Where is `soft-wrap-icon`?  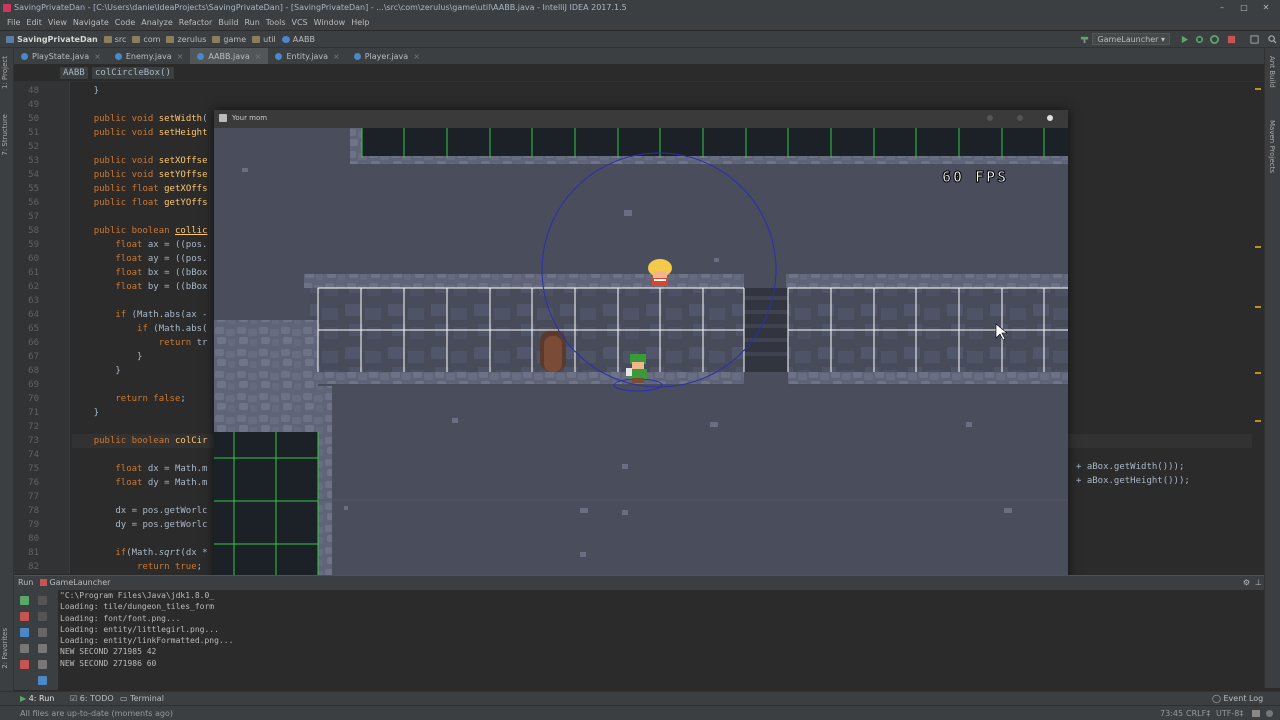 soft-wrap-icon is located at coordinates (42, 632).